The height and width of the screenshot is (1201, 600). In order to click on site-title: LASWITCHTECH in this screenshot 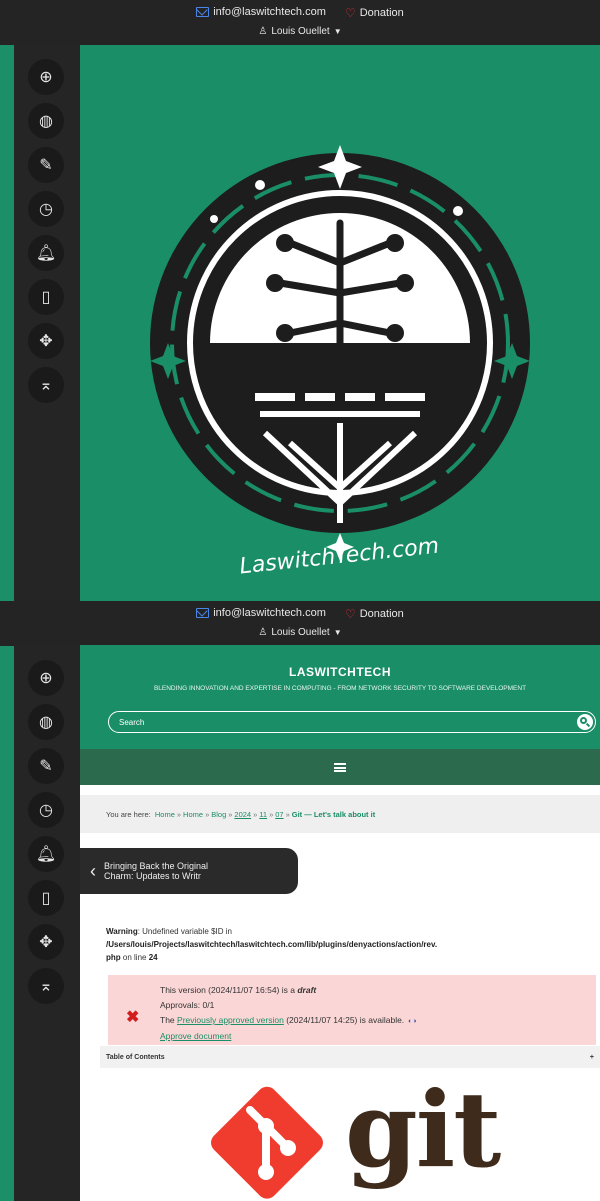, I will do `click(340, 672)`.